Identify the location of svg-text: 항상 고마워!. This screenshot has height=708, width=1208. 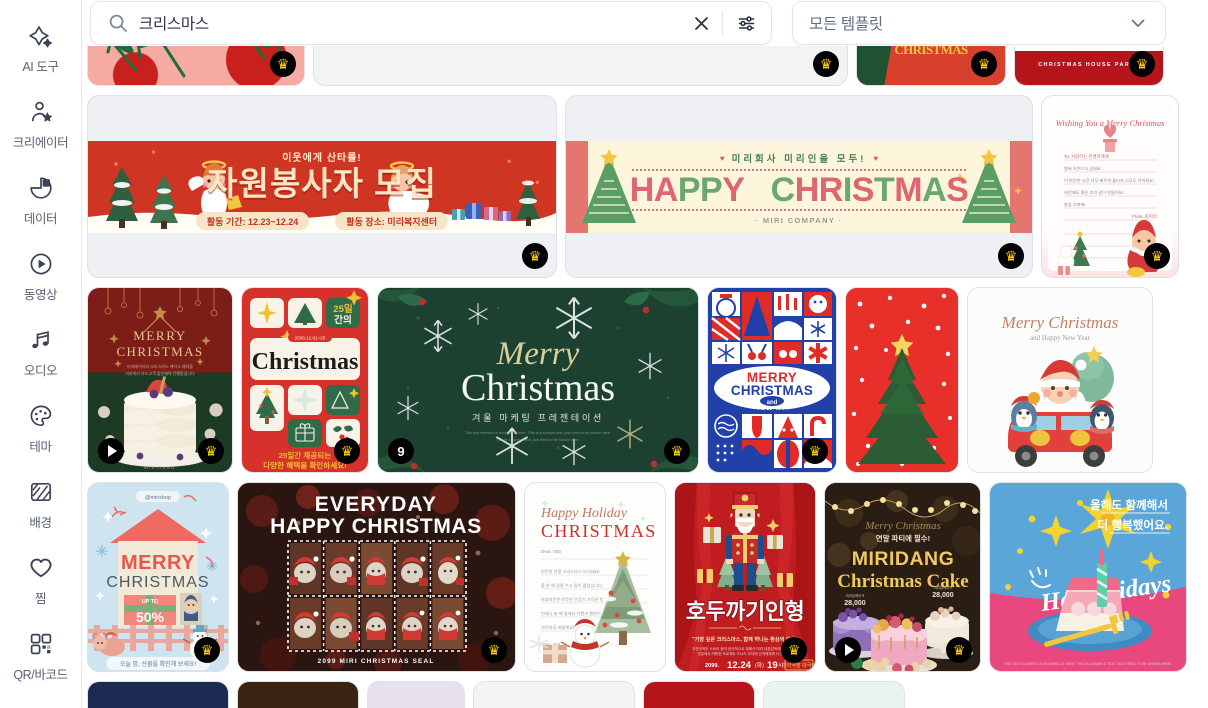
(1075, 204).